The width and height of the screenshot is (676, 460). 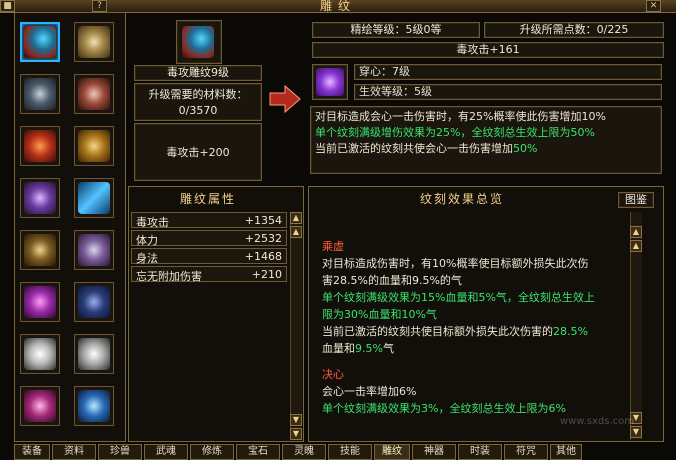 I want to click on attribute-name: 毒攻击, so click(x=152, y=222).